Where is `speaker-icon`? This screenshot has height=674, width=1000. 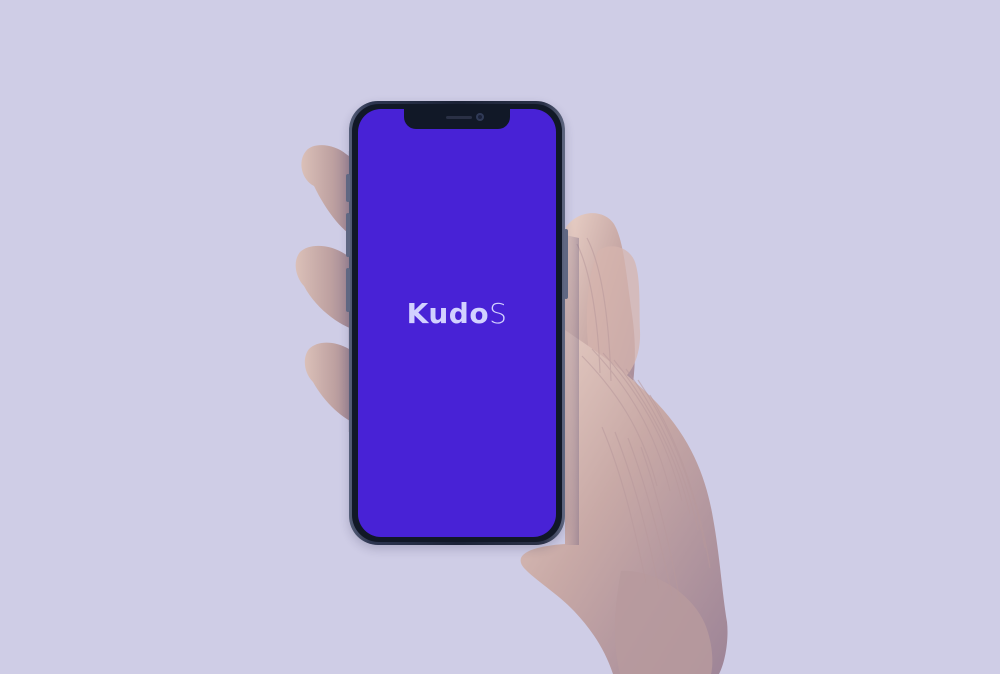
speaker-icon is located at coordinates (459, 117).